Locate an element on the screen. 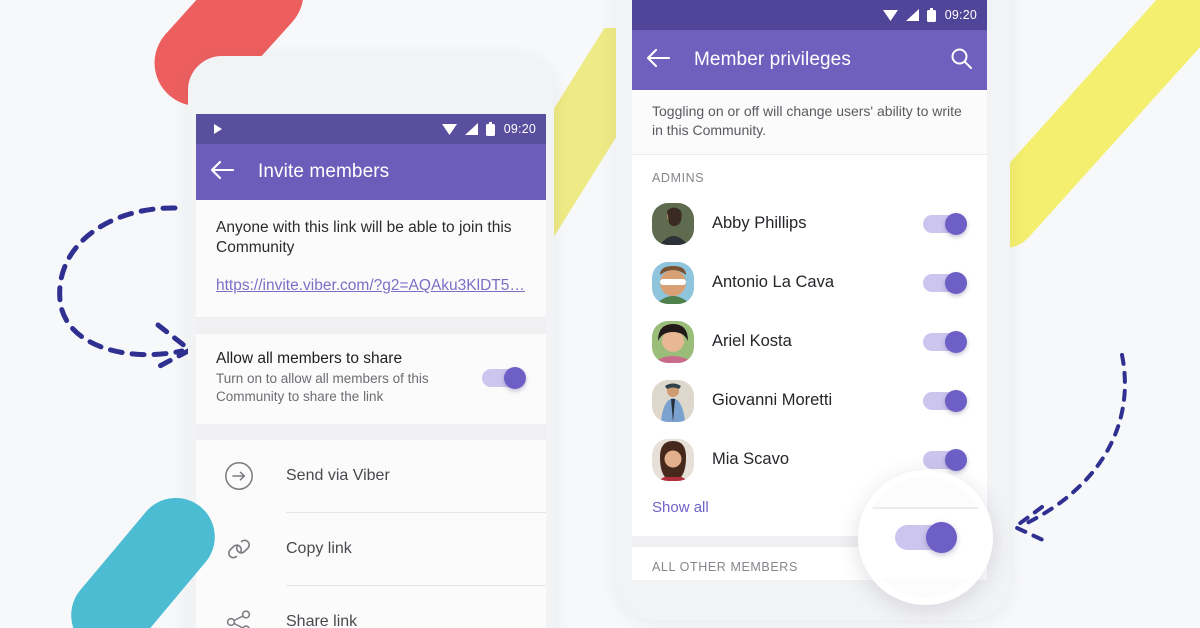 The height and width of the screenshot is (628, 1200). share-nodes-icon is located at coordinates (239, 614).